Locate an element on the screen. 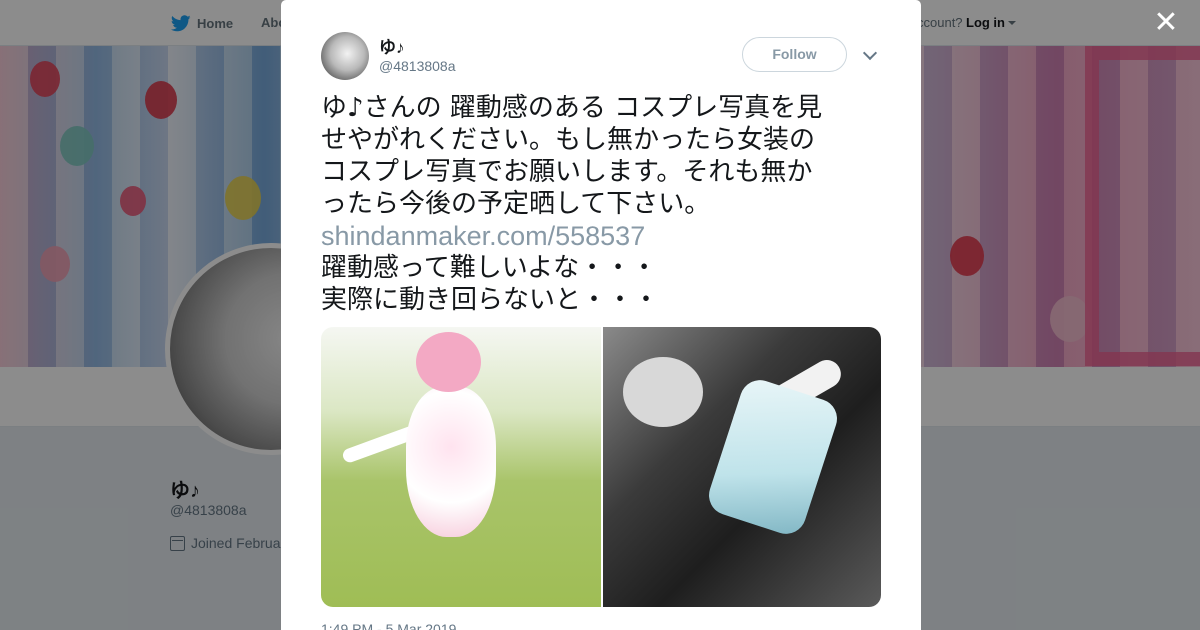 The width and height of the screenshot is (1200, 630). tweet-line: ゆ♪さんの 躍動感のある コスプレ写真を見 is located at coordinates (572, 108).